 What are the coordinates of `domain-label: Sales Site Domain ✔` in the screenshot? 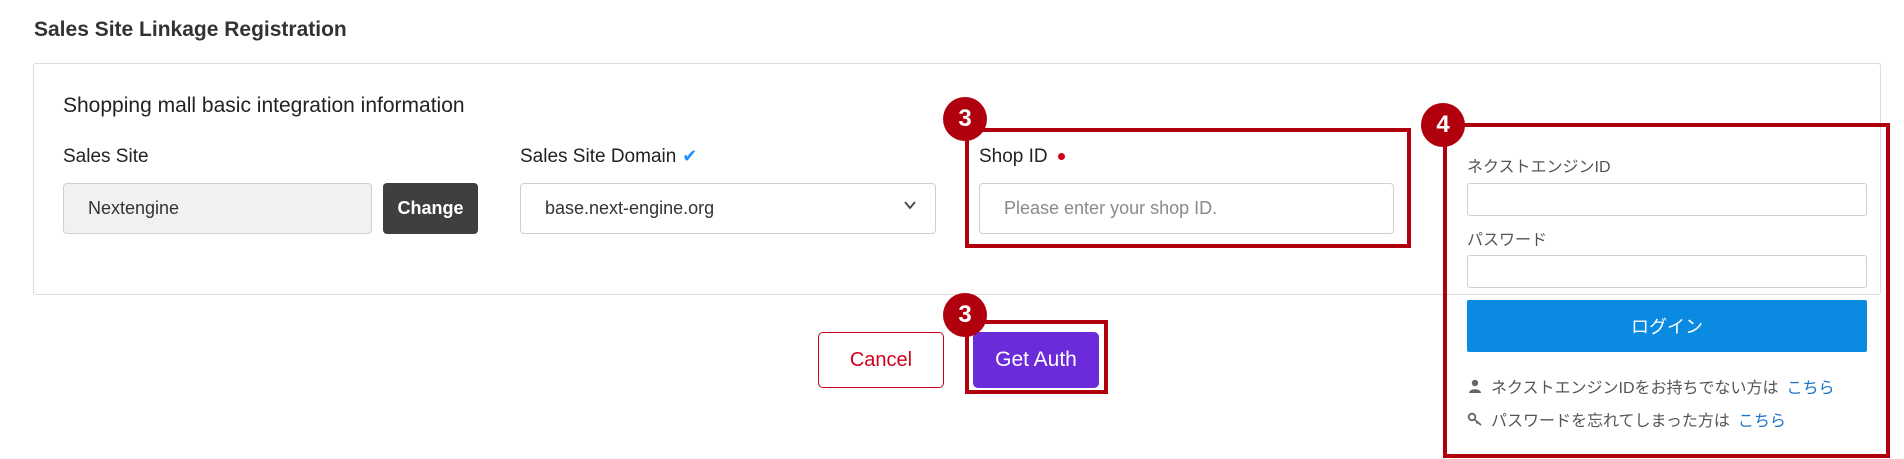 It's located at (608, 157).